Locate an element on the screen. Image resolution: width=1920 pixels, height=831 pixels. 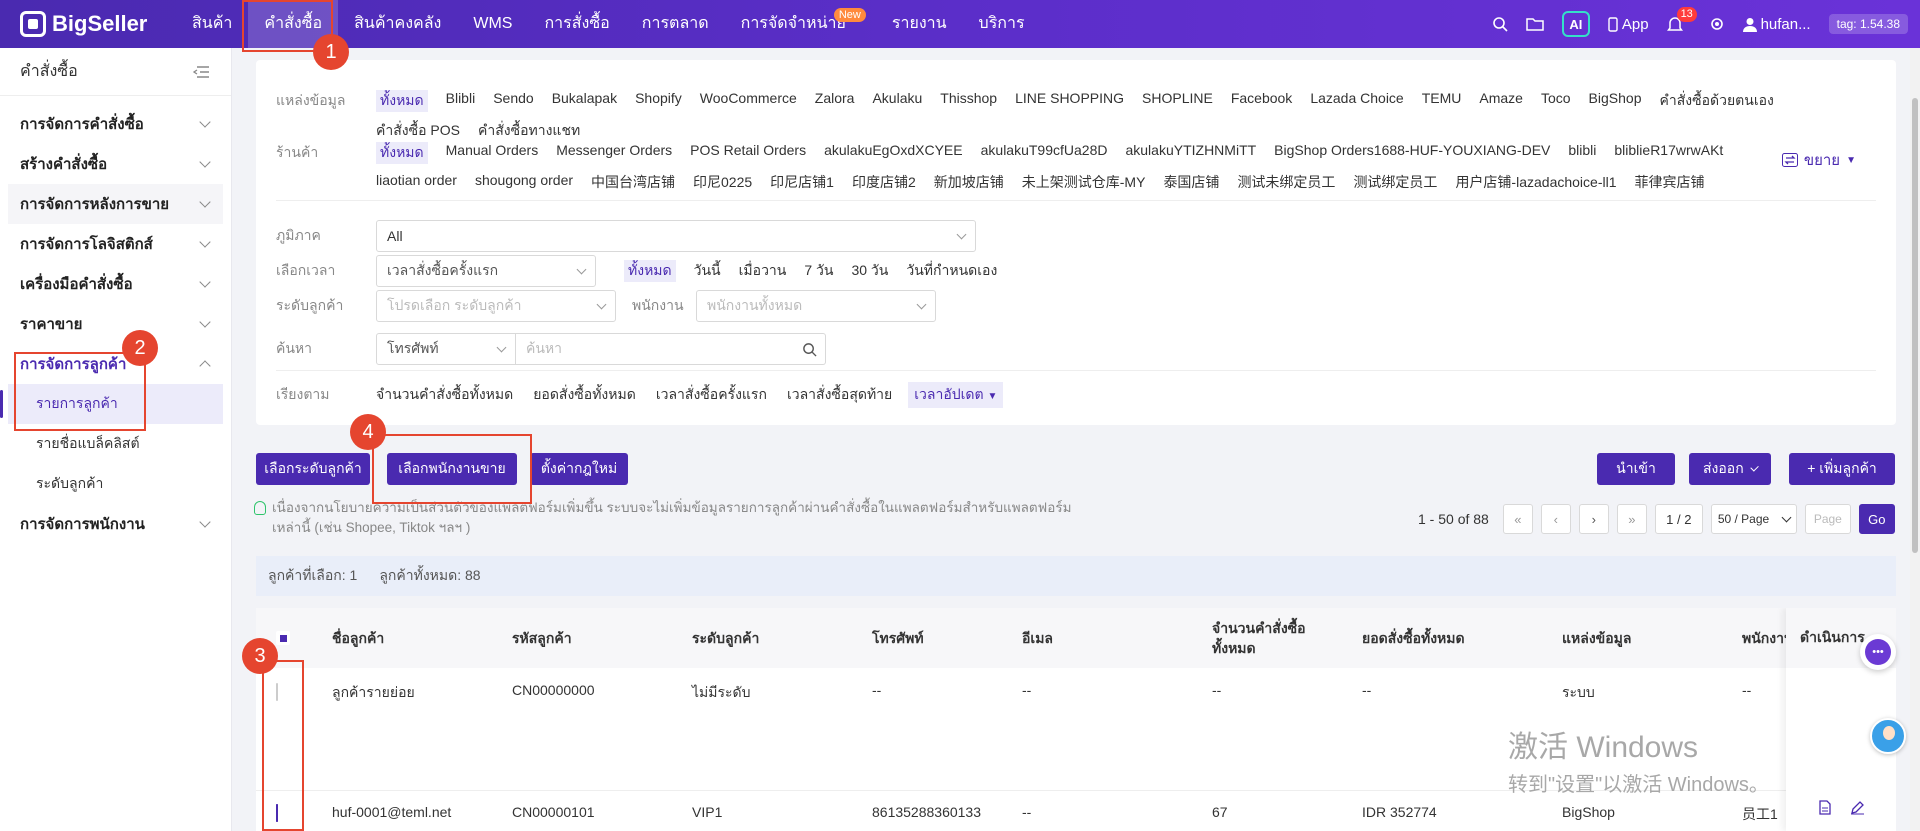
customer-service-avatar is located at coordinates (1888, 736).